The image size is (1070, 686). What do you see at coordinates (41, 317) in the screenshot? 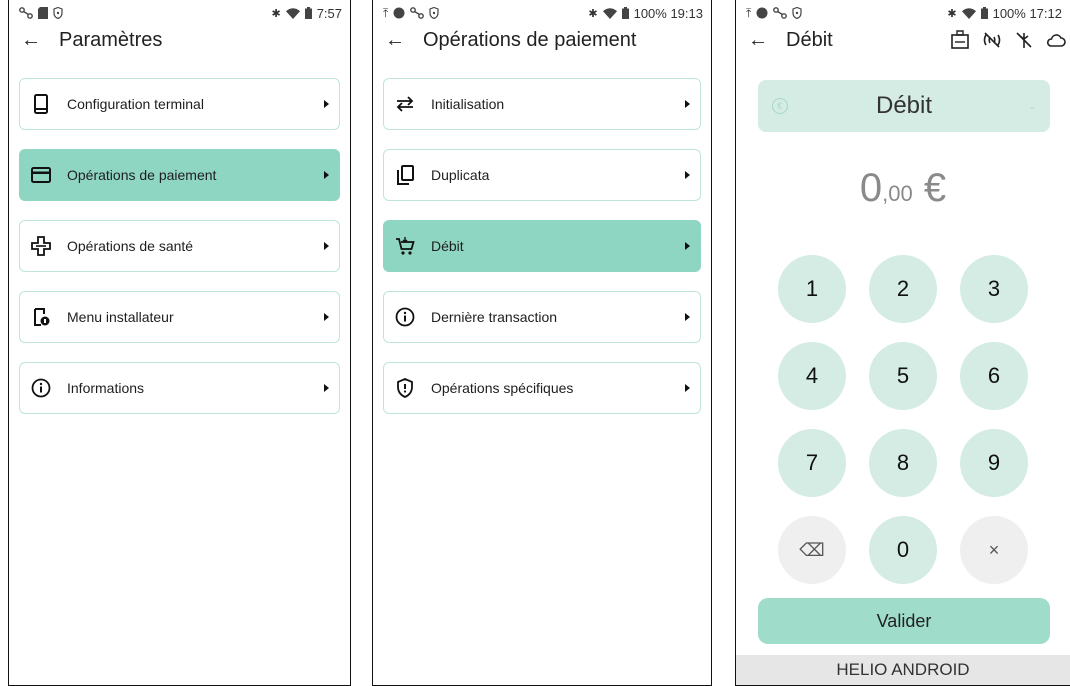
I see `installer-icon` at bounding box center [41, 317].